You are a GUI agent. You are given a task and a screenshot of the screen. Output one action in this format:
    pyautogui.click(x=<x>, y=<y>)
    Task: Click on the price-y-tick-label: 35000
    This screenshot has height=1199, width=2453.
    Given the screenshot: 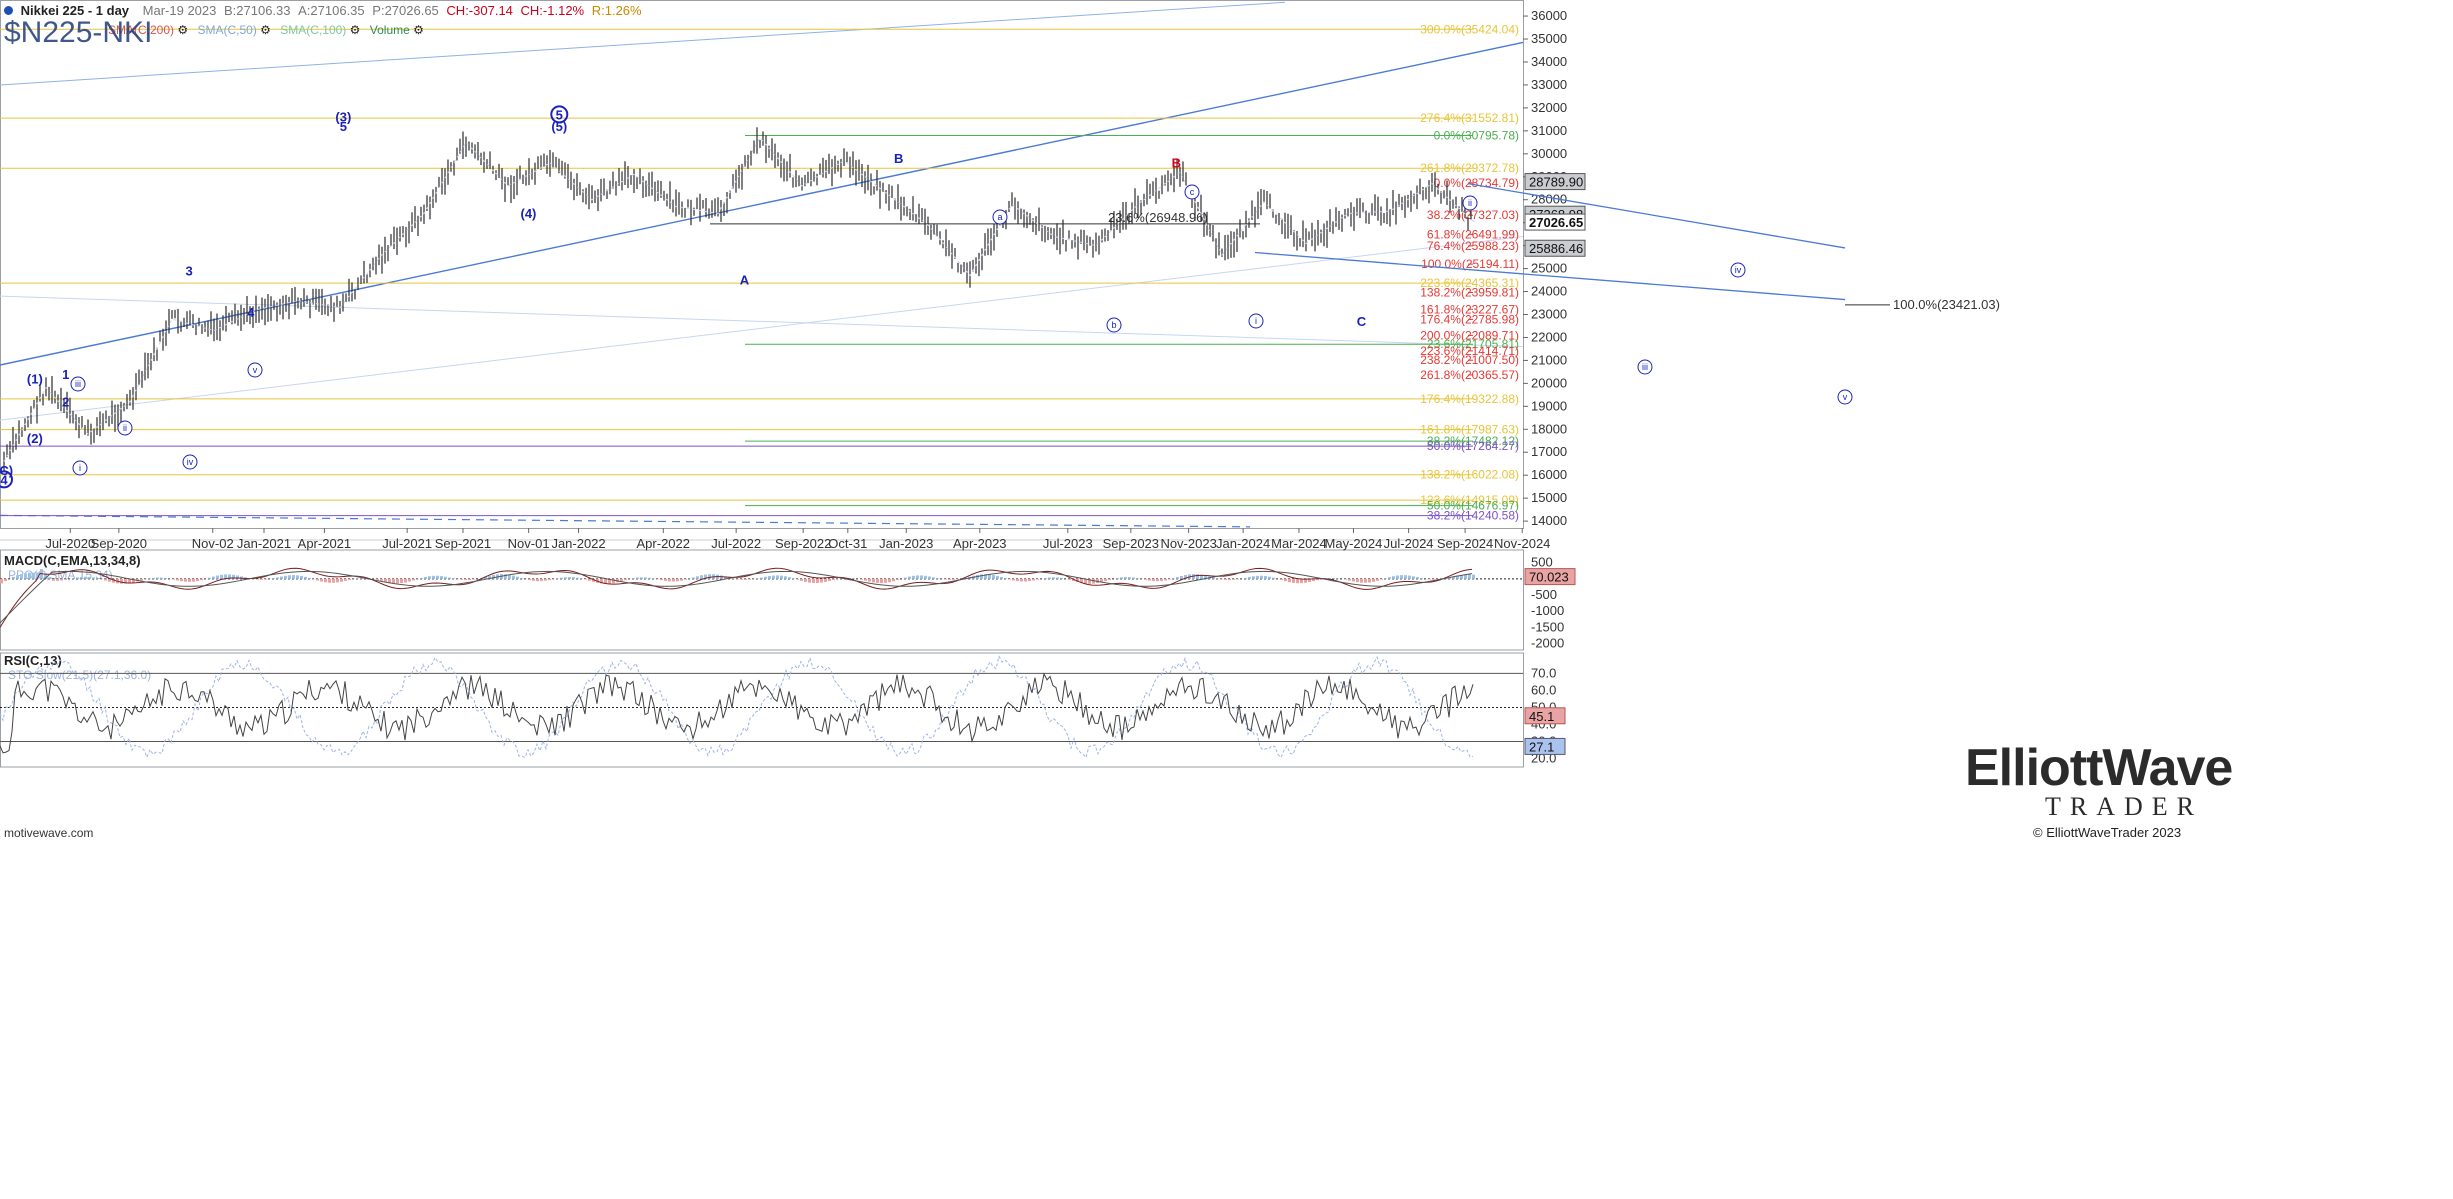 What is the action you would take?
    pyautogui.click(x=1549, y=38)
    